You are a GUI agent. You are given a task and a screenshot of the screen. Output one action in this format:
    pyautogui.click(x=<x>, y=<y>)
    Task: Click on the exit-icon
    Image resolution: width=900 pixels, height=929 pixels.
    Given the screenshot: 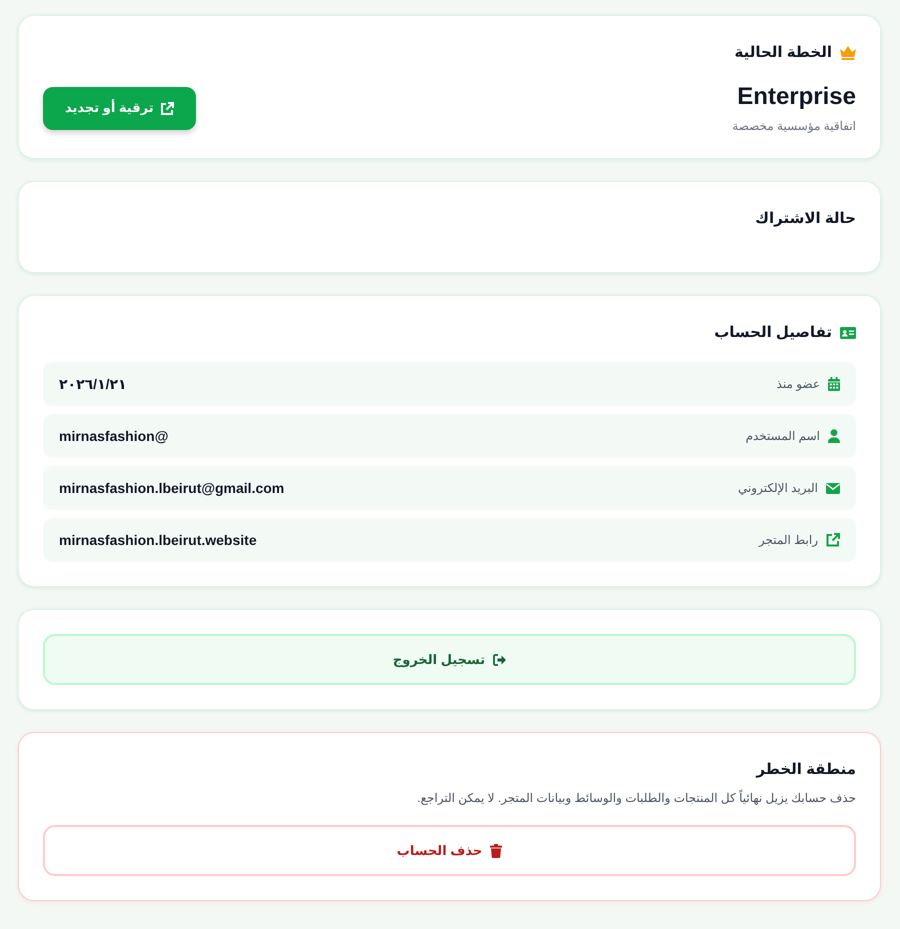 What is the action you would take?
    pyautogui.click(x=499, y=660)
    